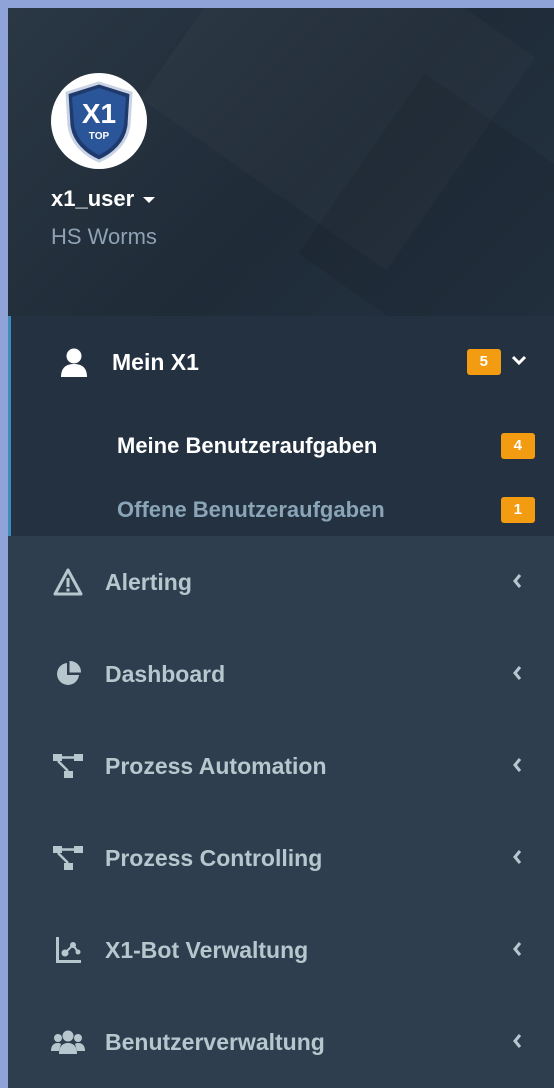 This screenshot has height=1088, width=554. What do you see at coordinates (68, 1042) in the screenshot?
I see `users-icon` at bounding box center [68, 1042].